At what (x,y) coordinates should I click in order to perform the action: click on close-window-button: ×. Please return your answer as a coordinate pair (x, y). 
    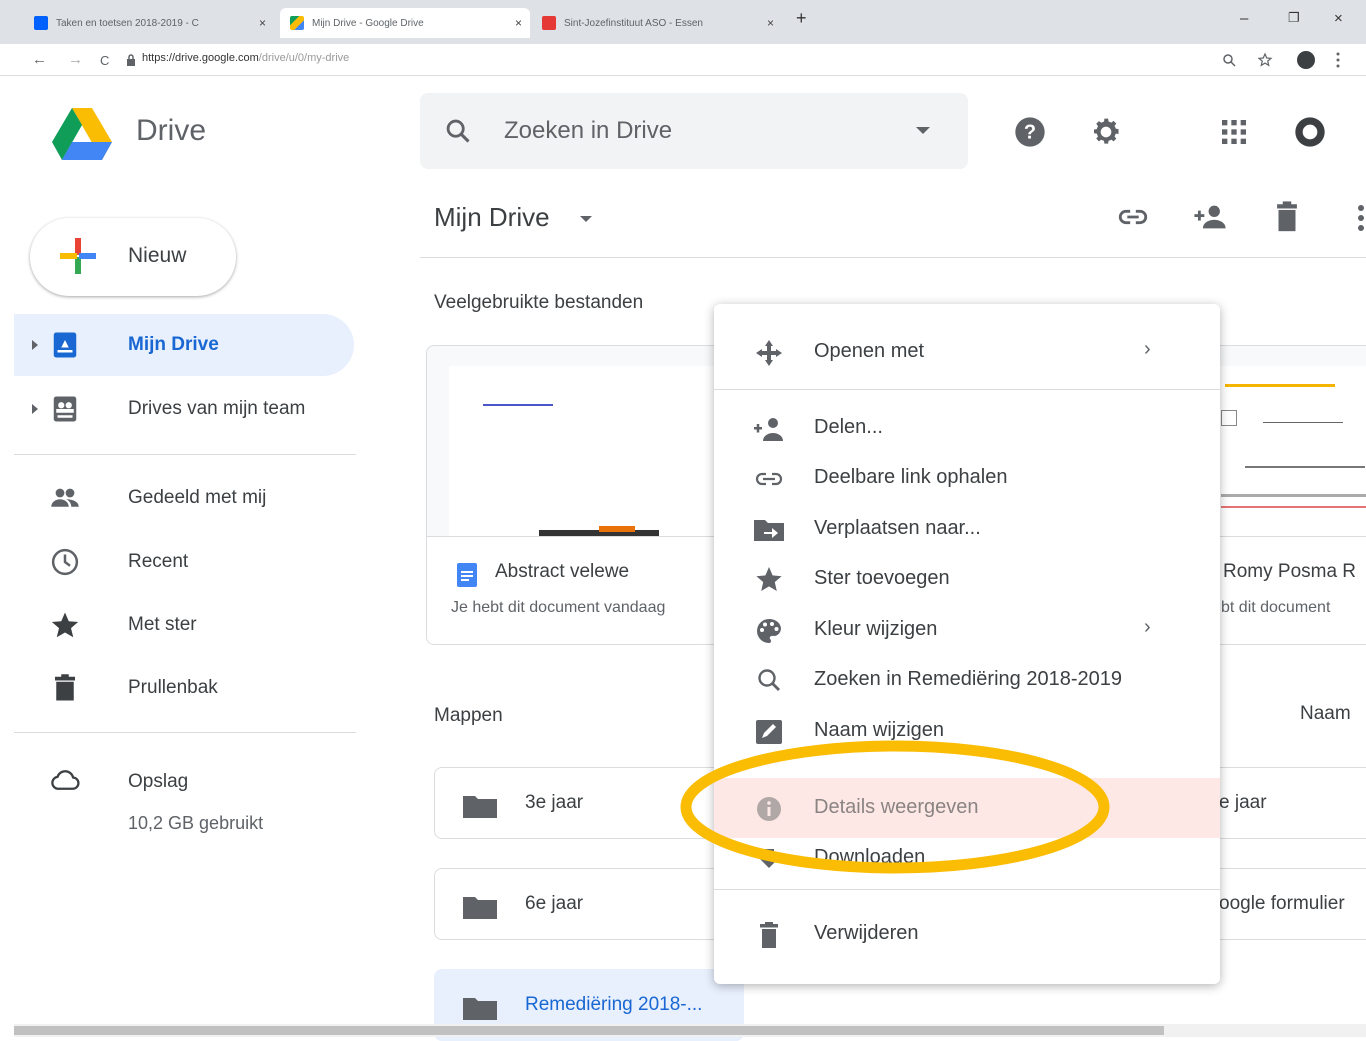
    Looking at the image, I should click on (1338, 18).